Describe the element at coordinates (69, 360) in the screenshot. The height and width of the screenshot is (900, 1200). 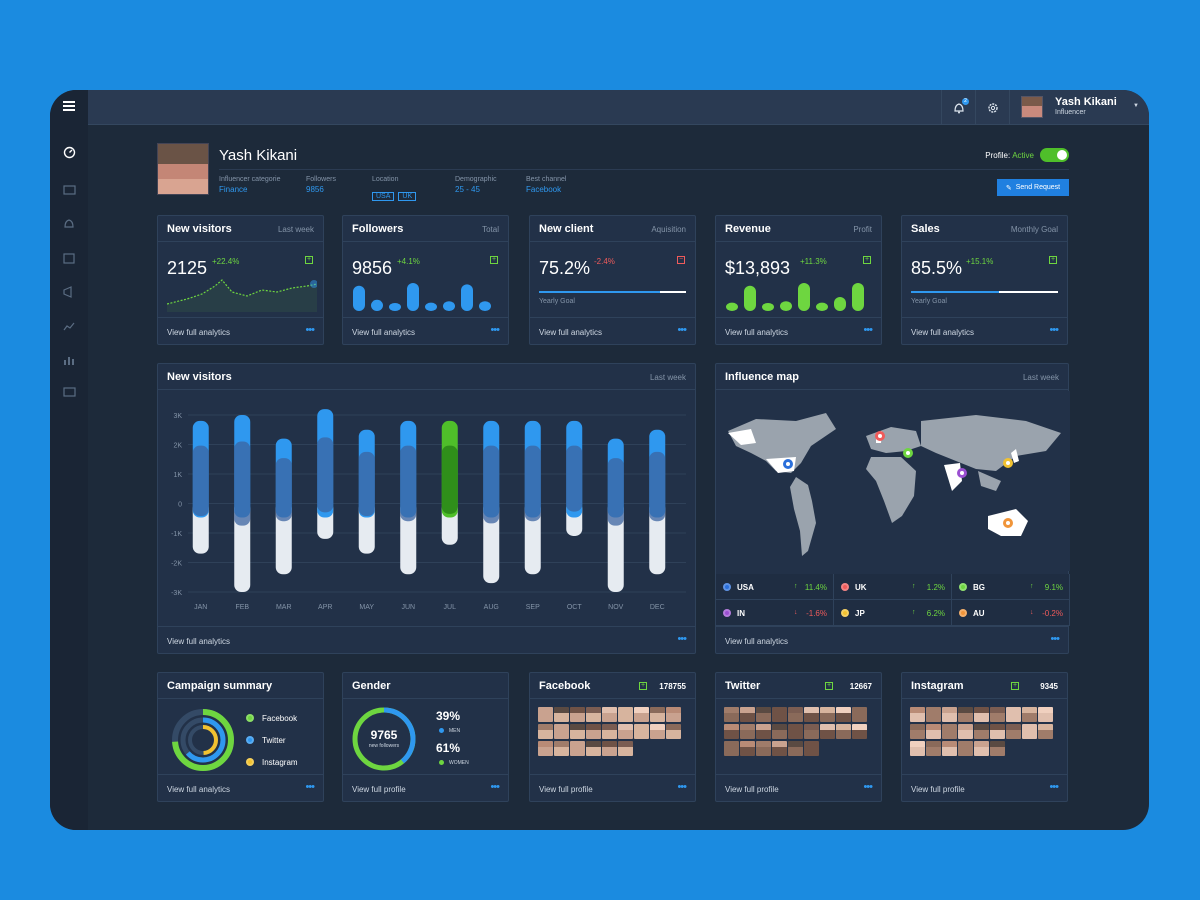
I see `bar-chart-icon` at that location.